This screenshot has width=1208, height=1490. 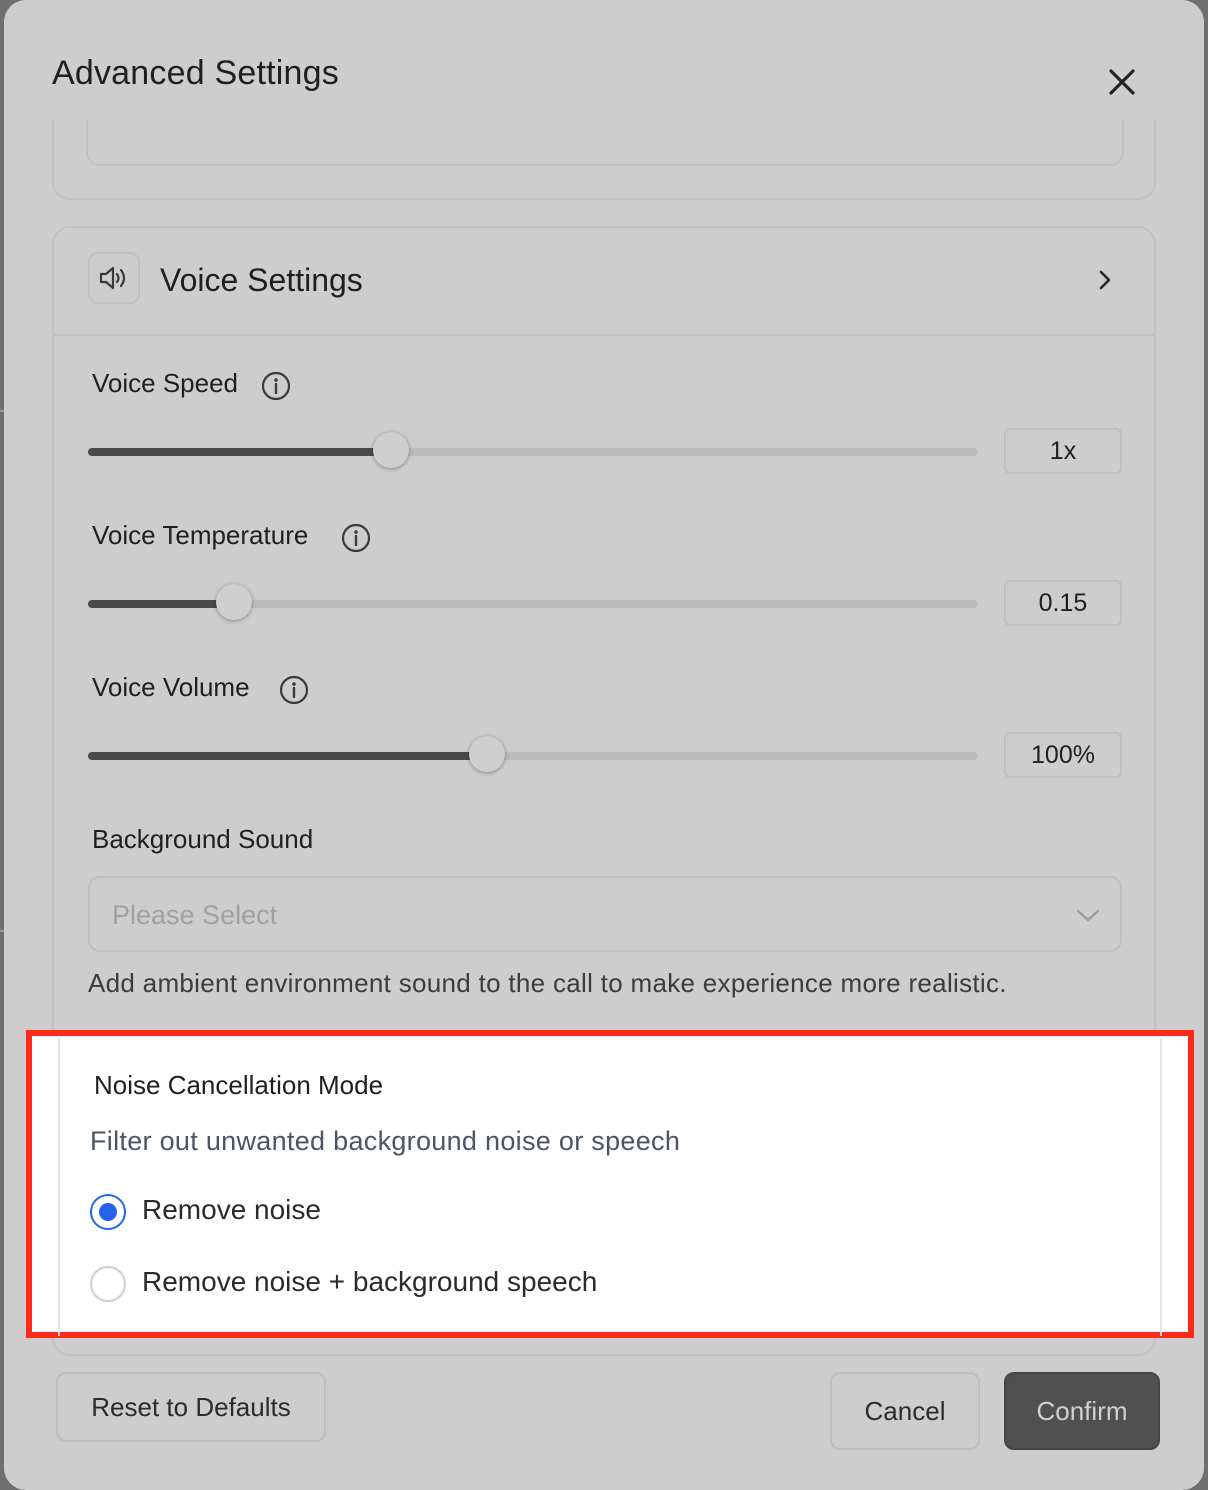 What do you see at coordinates (604, 282) in the screenshot?
I see `voice-settings-header: Voice Settings` at bounding box center [604, 282].